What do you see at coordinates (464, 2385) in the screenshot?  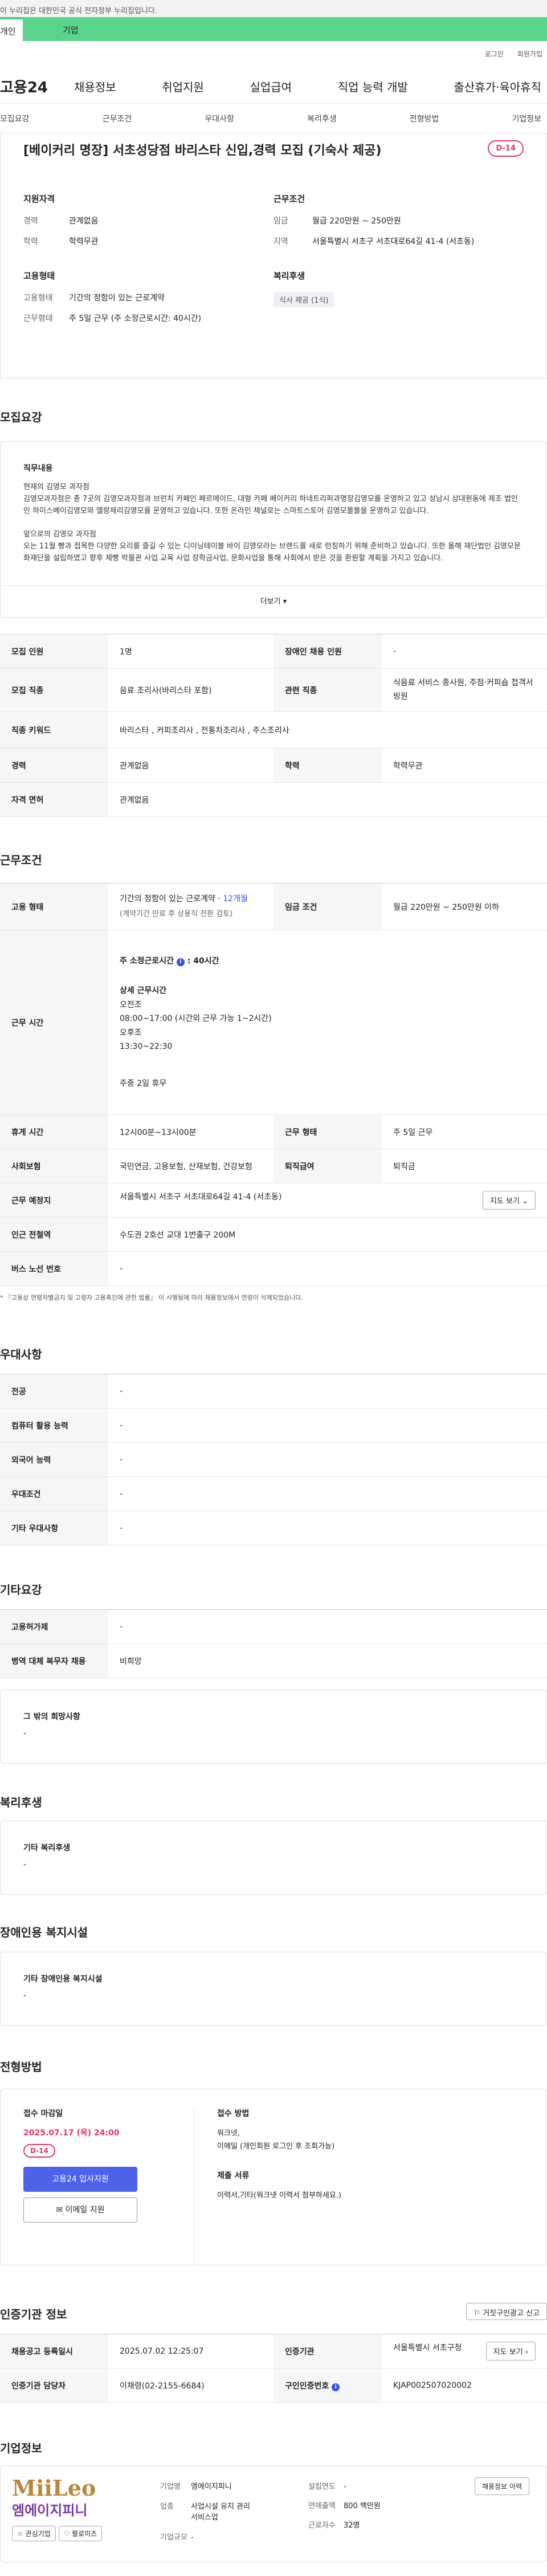 I see `cell-value: KJAP002507020002` at bounding box center [464, 2385].